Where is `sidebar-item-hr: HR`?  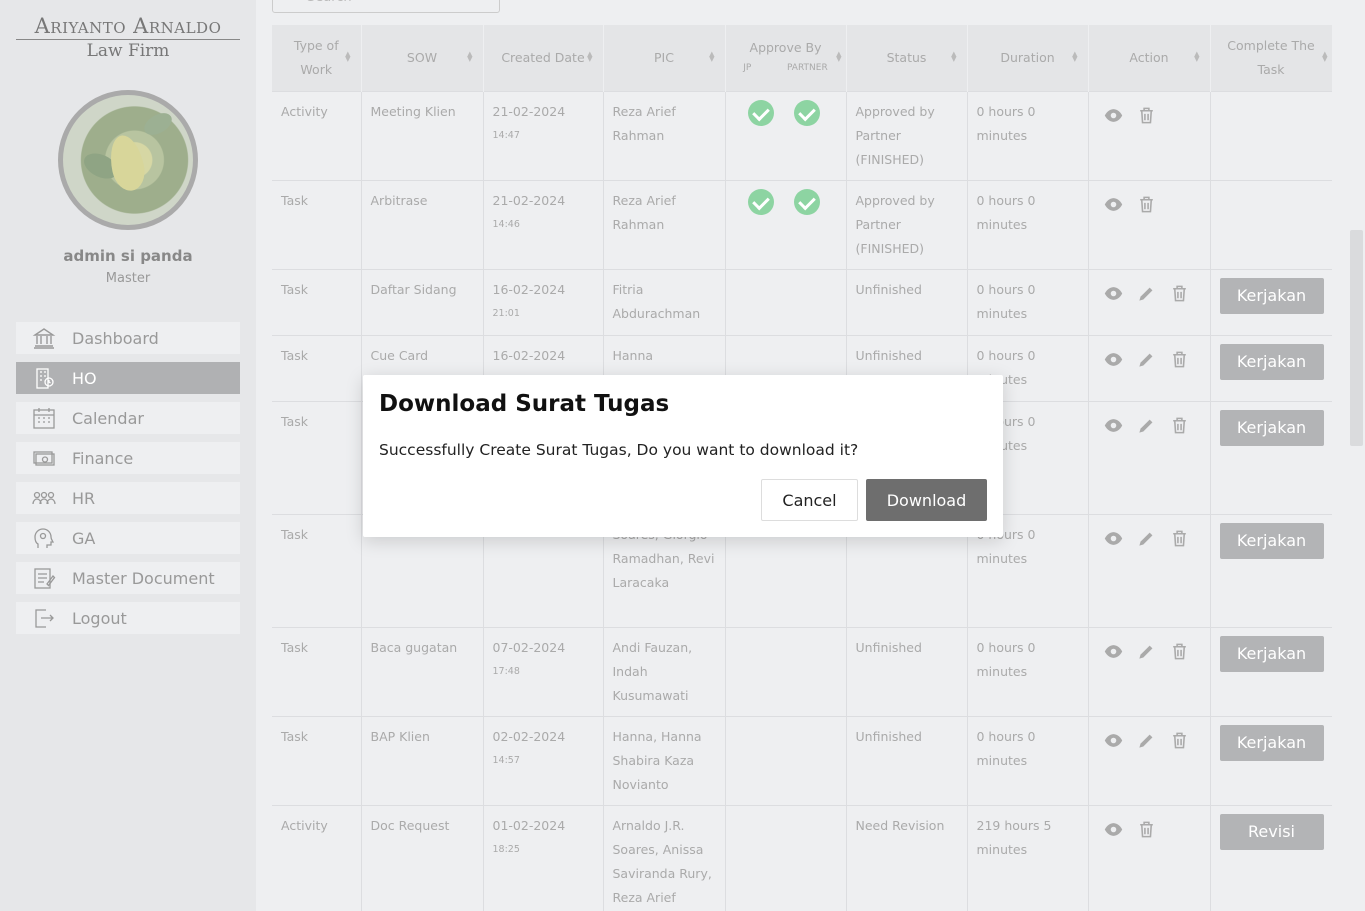 sidebar-item-hr: HR is located at coordinates (128, 498).